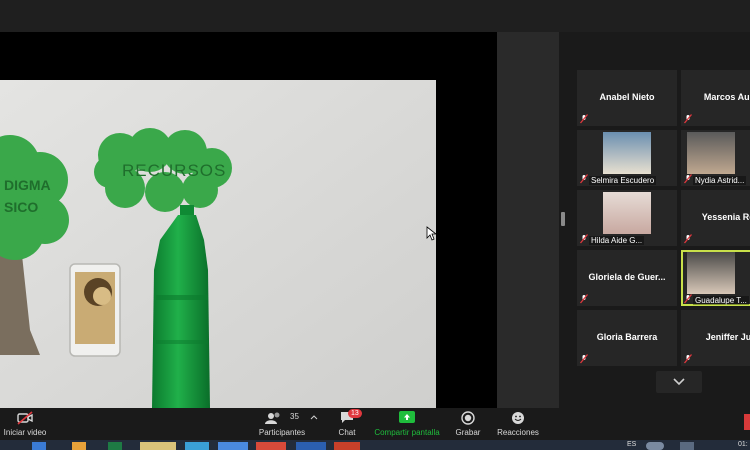 The height and width of the screenshot is (450, 750). I want to click on chevron-down-icon, so click(679, 382).